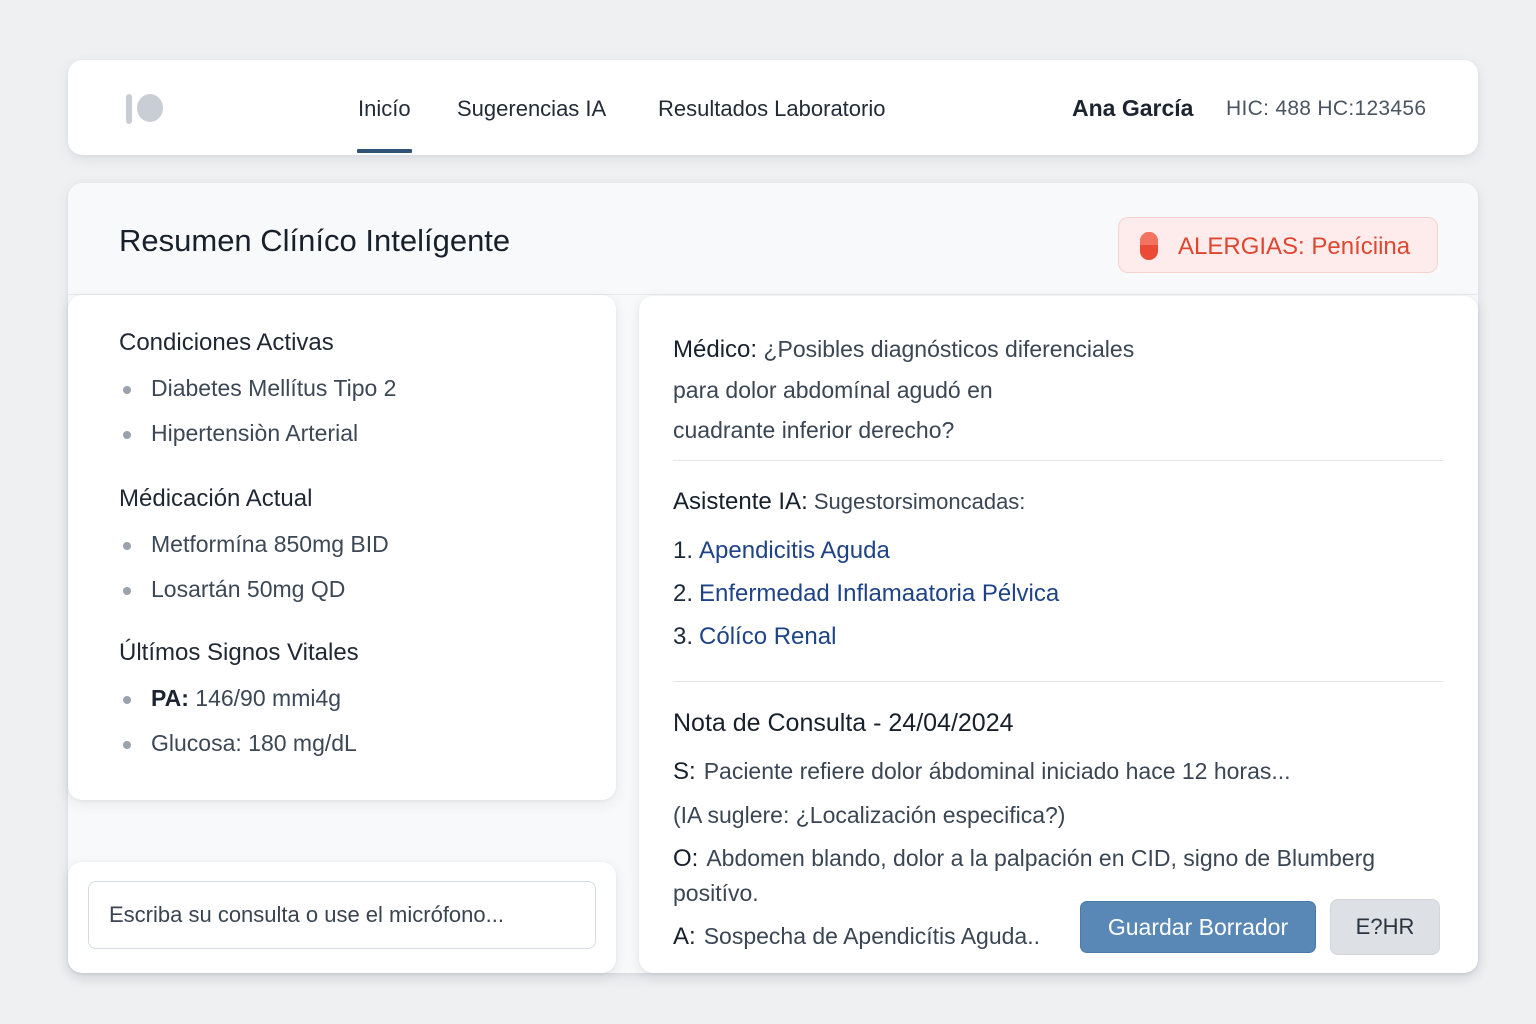 The width and height of the screenshot is (1536, 1024). I want to click on diagnosis-item: 3. Cólíco Renal, so click(754, 637).